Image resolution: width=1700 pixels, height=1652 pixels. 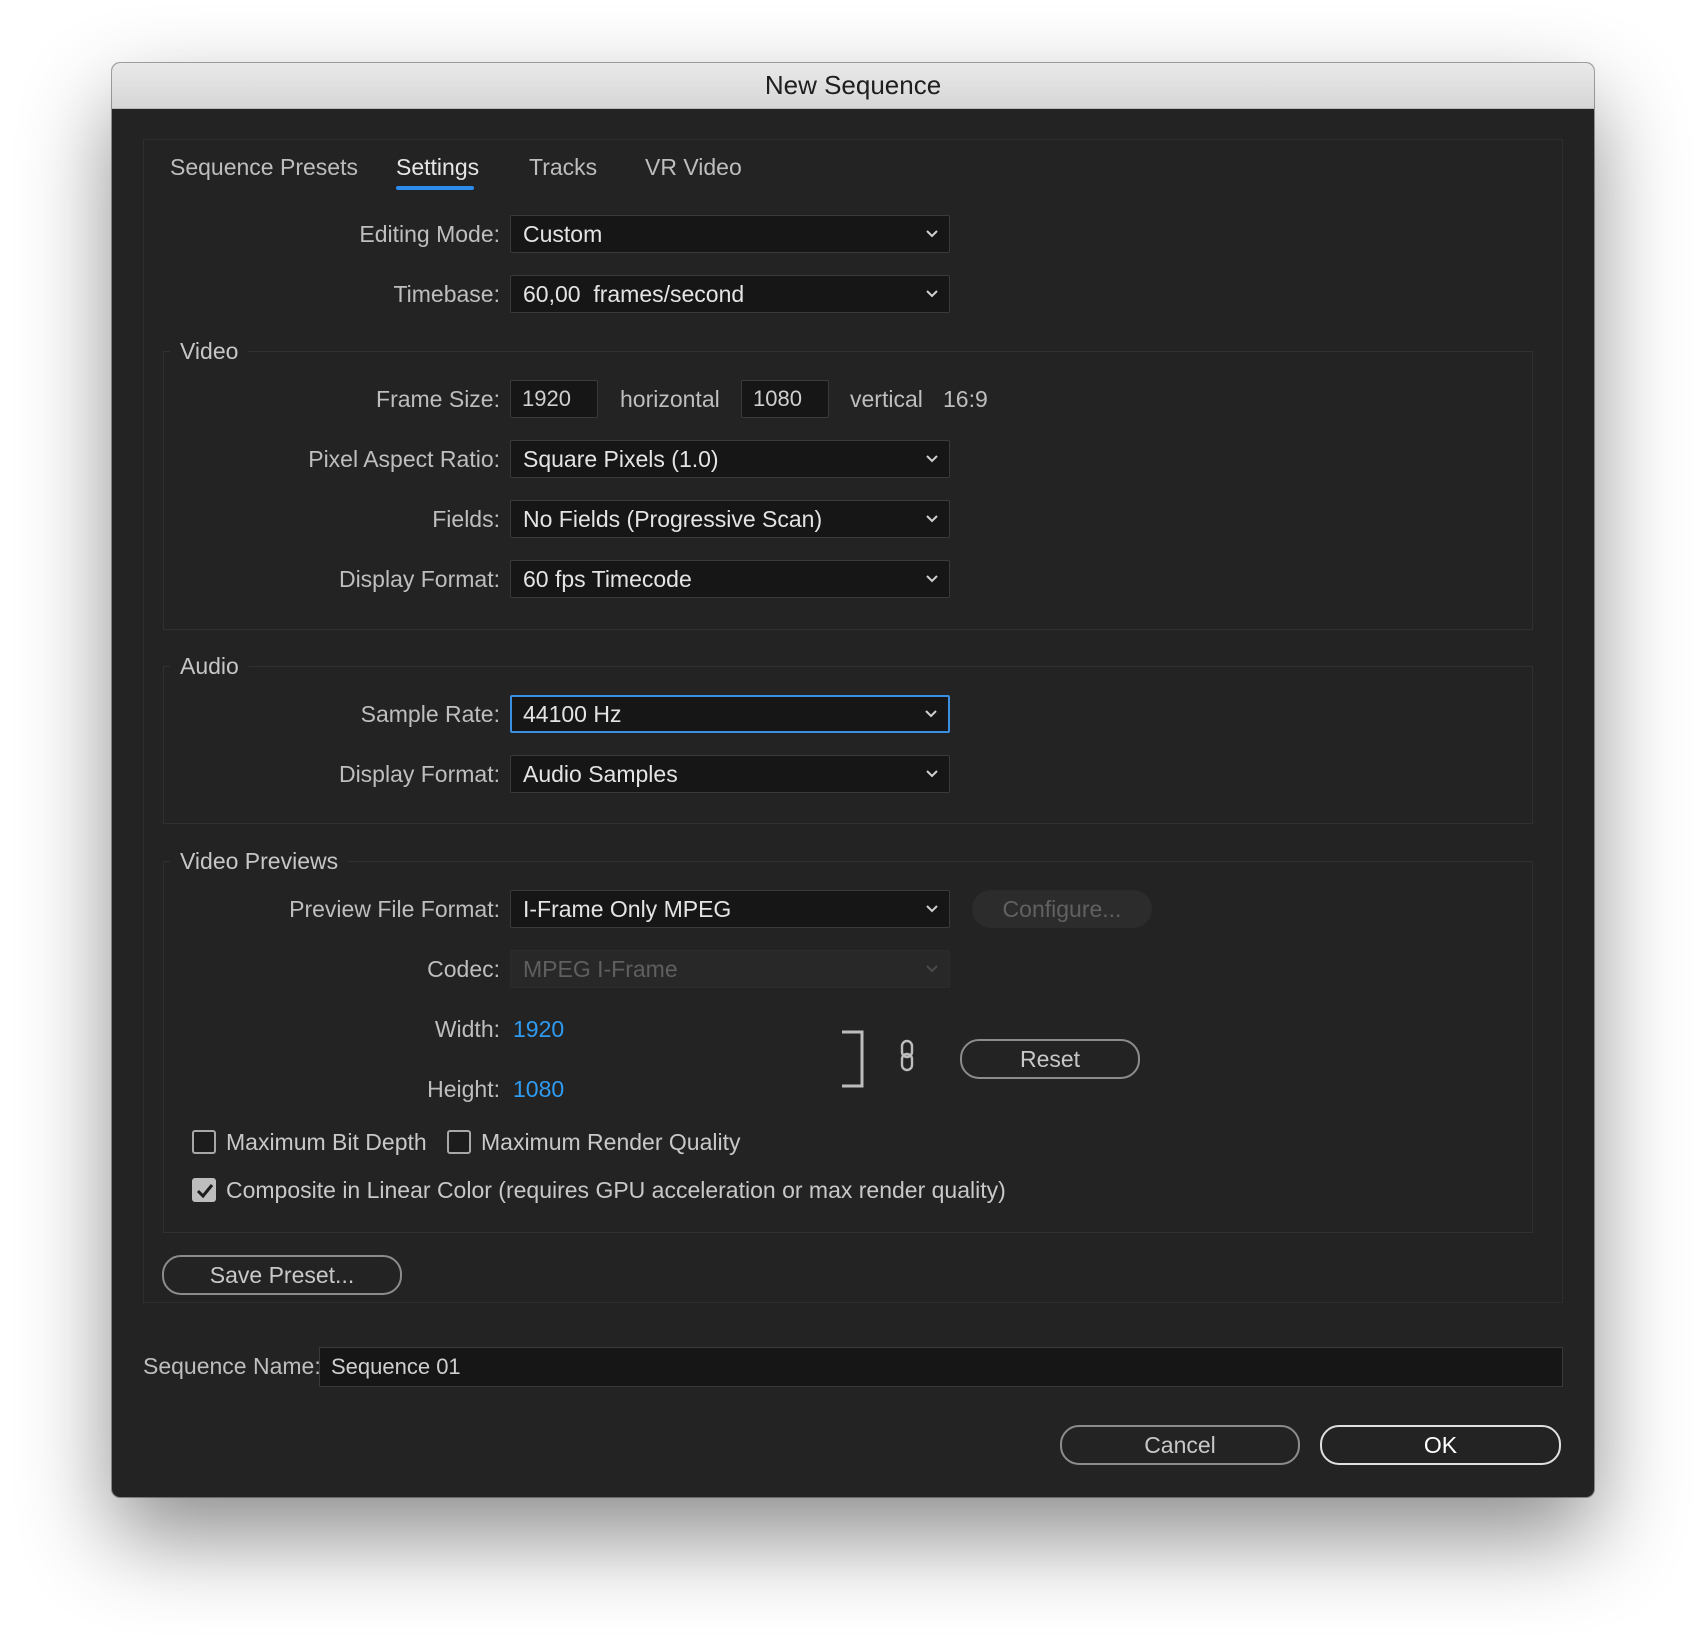 I want to click on cancel-button: Cancel, so click(x=1180, y=1445).